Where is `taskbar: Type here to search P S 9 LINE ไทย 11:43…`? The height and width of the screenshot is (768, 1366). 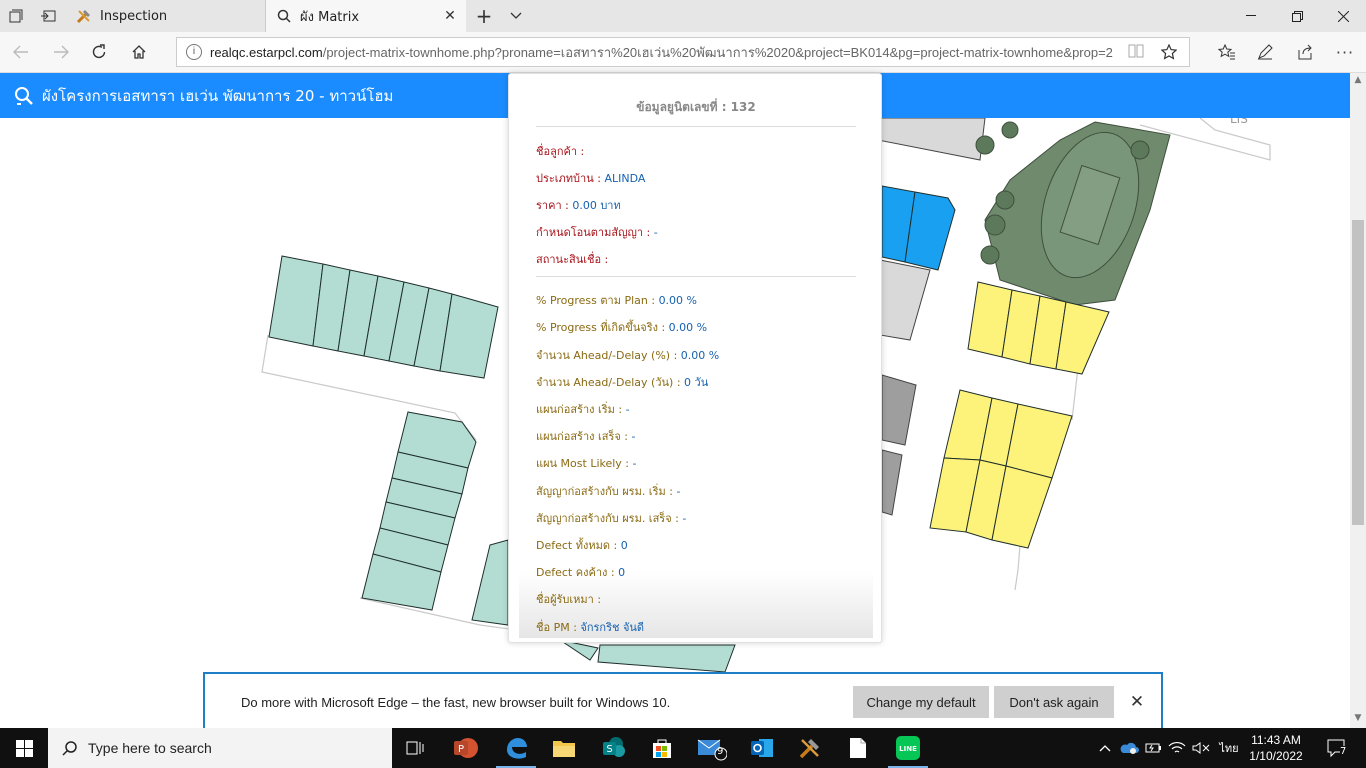 taskbar: Type here to search P S 9 LINE ไทย 11:43… is located at coordinates (683, 748).